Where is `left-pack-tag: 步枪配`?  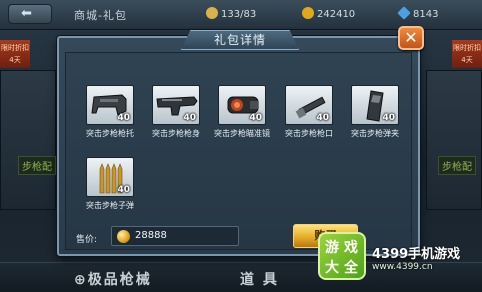 left-pack-tag: 步枪配 is located at coordinates (37, 165).